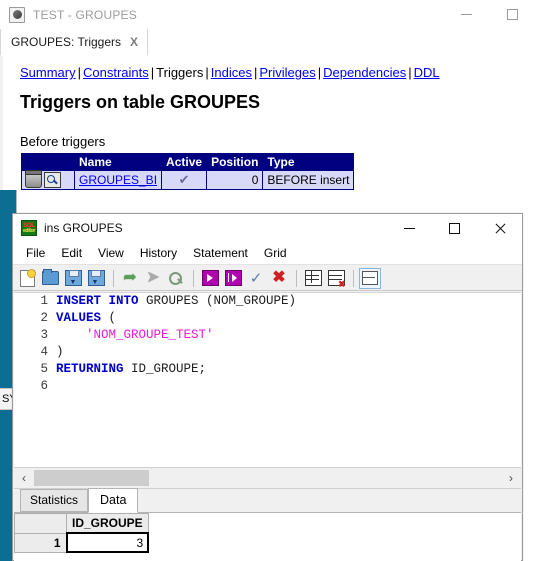  I want to click on grid-plus-icon, so click(313, 278).